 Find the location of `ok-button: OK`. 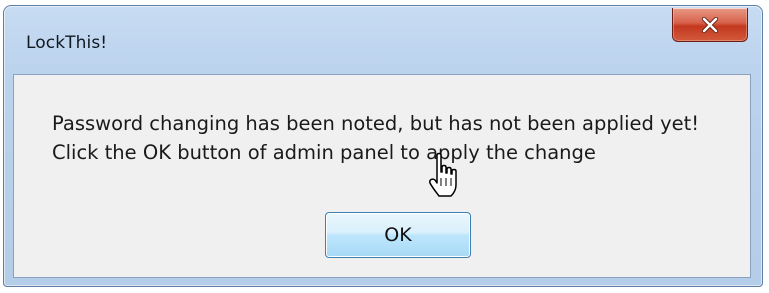

ok-button: OK is located at coordinates (398, 235).